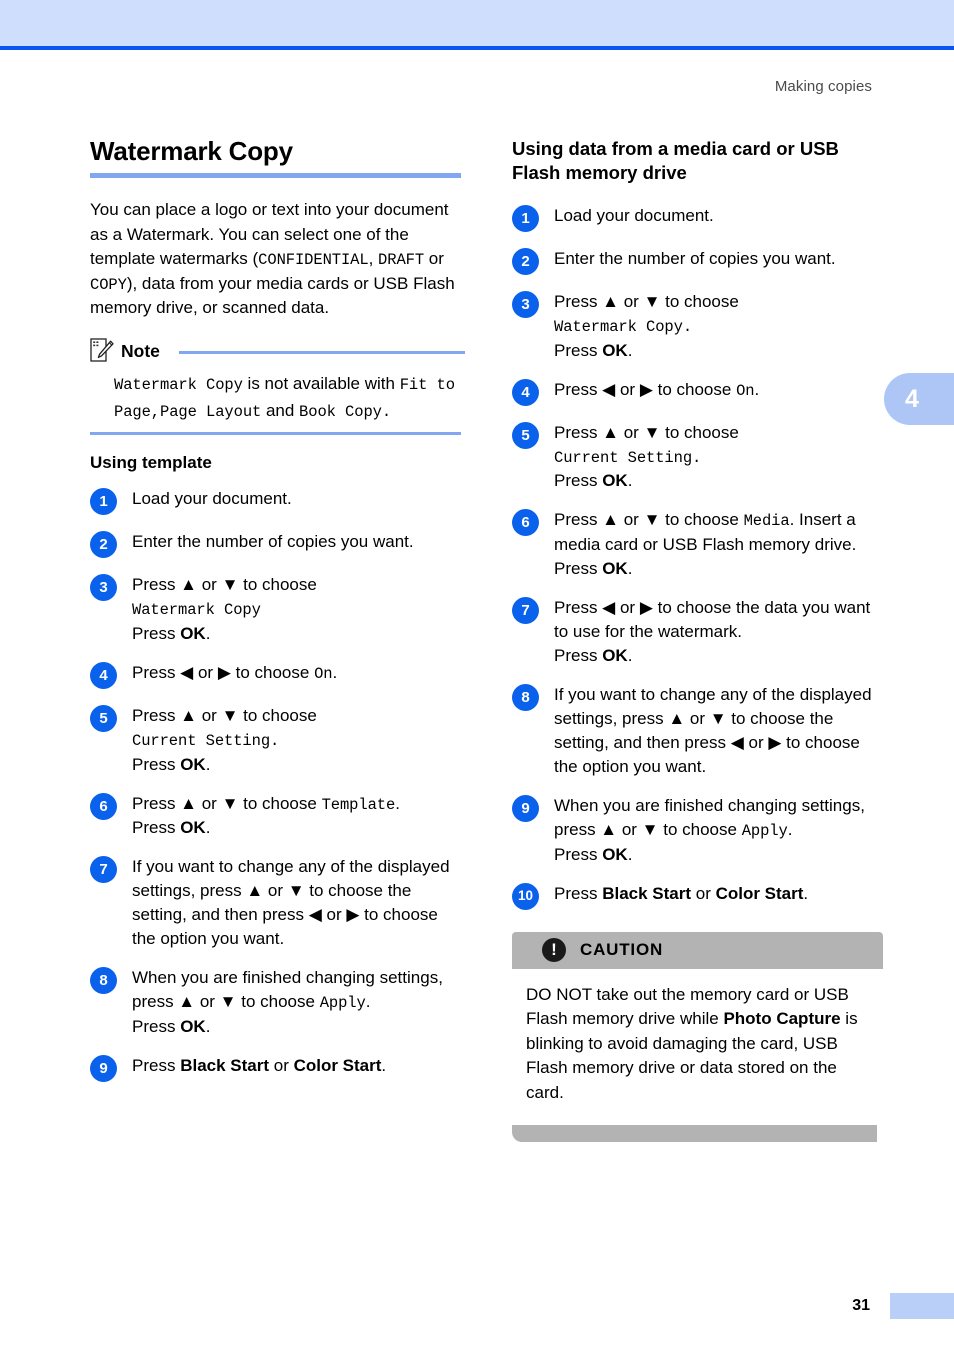  I want to click on caution-title: CAUTION, so click(622, 950).